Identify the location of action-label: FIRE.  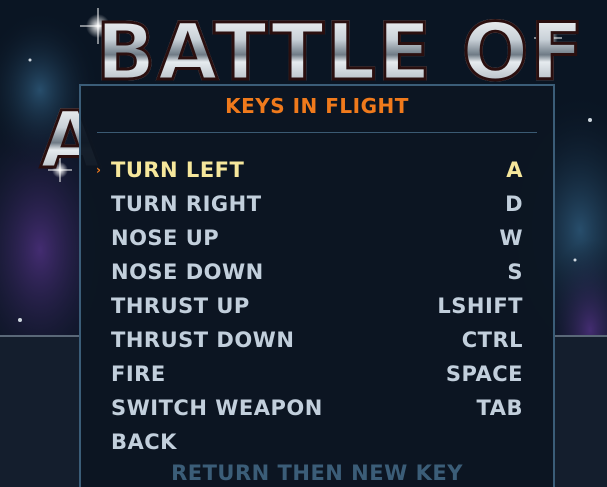
(138, 374).